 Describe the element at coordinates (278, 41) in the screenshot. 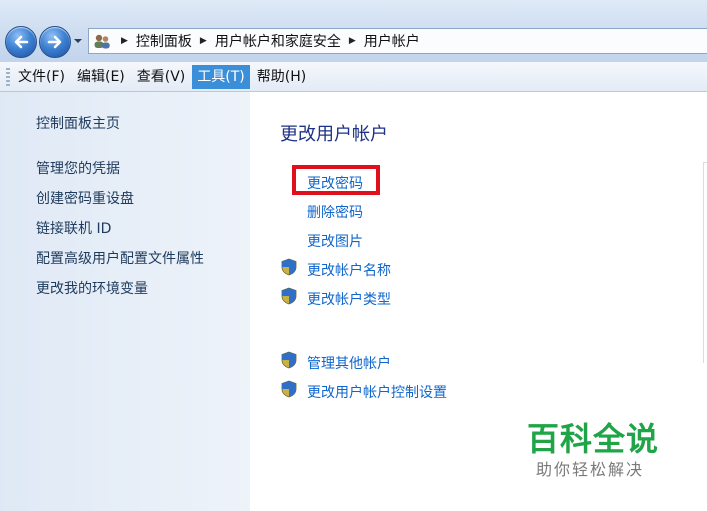

I see `breadcrumb-user-accounts-family-safety: 用户帐户和家庭安全` at that location.